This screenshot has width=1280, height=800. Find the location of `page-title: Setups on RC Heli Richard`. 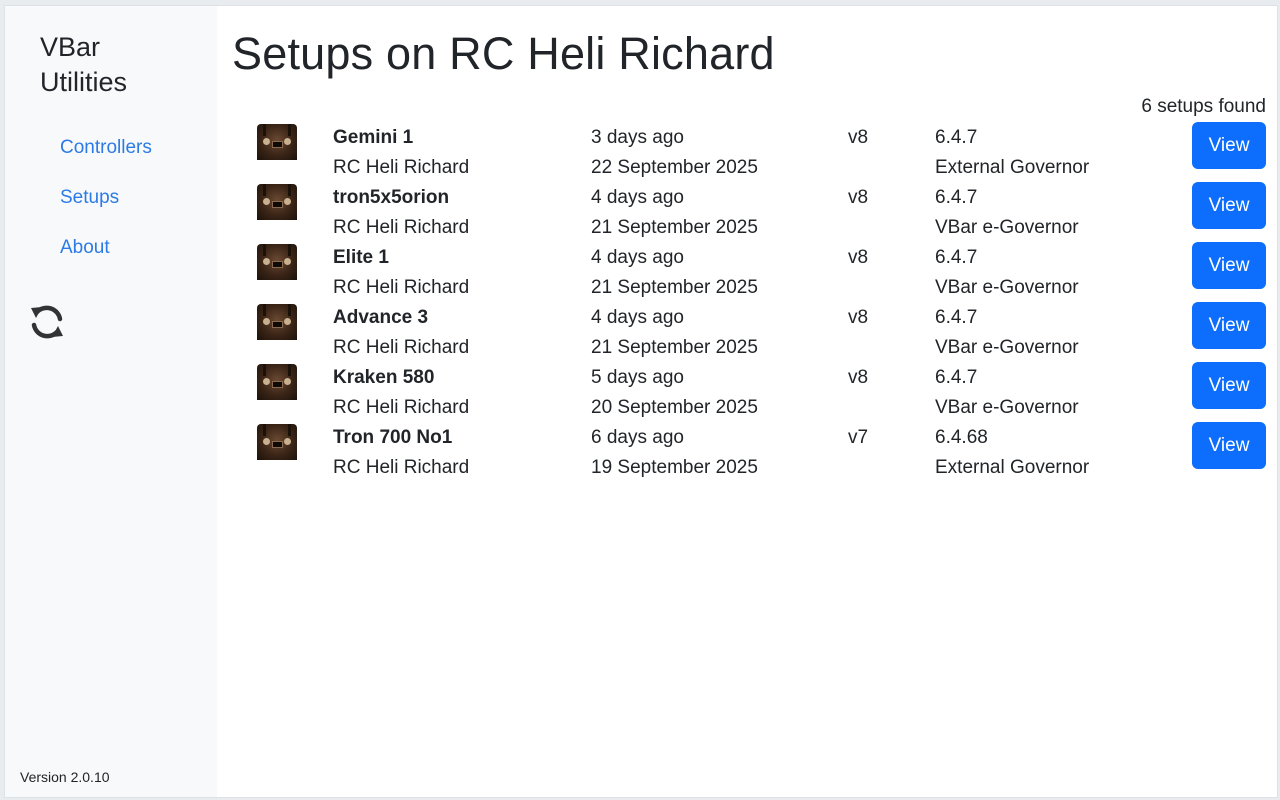

page-title: Setups on RC Heli Richard is located at coordinates (503, 53).